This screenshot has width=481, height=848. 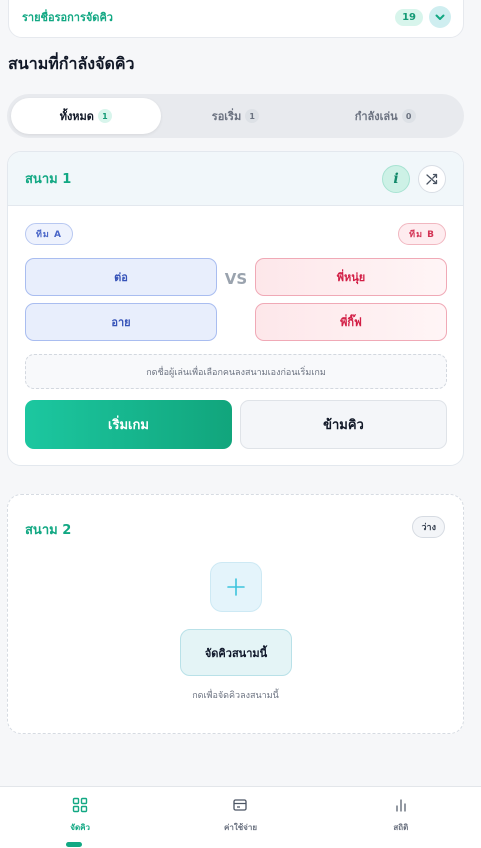 What do you see at coordinates (376, 116) in the screenshot?
I see `tab-playing-label: กำลังเล่น` at bounding box center [376, 116].